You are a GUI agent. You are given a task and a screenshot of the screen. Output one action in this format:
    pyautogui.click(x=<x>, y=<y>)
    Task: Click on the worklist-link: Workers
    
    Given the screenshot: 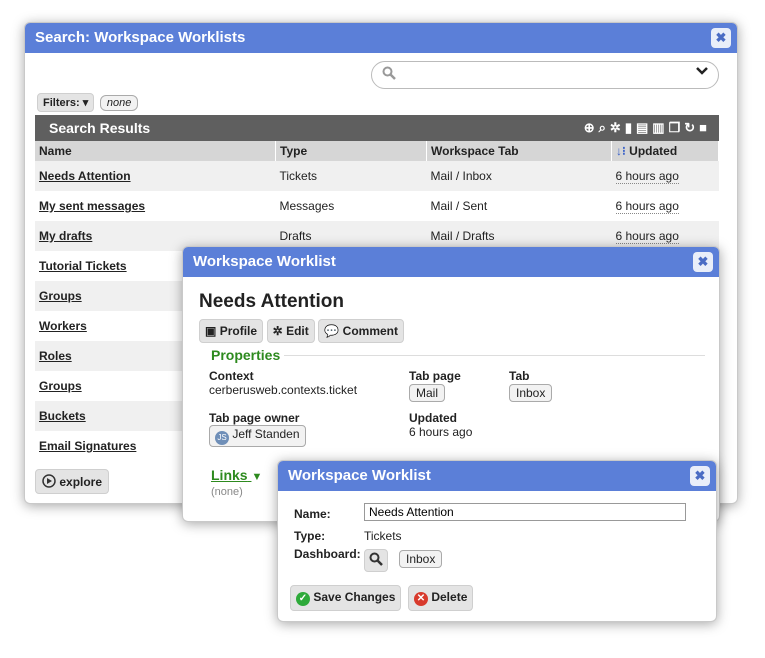 What is the action you would take?
    pyautogui.click(x=63, y=326)
    